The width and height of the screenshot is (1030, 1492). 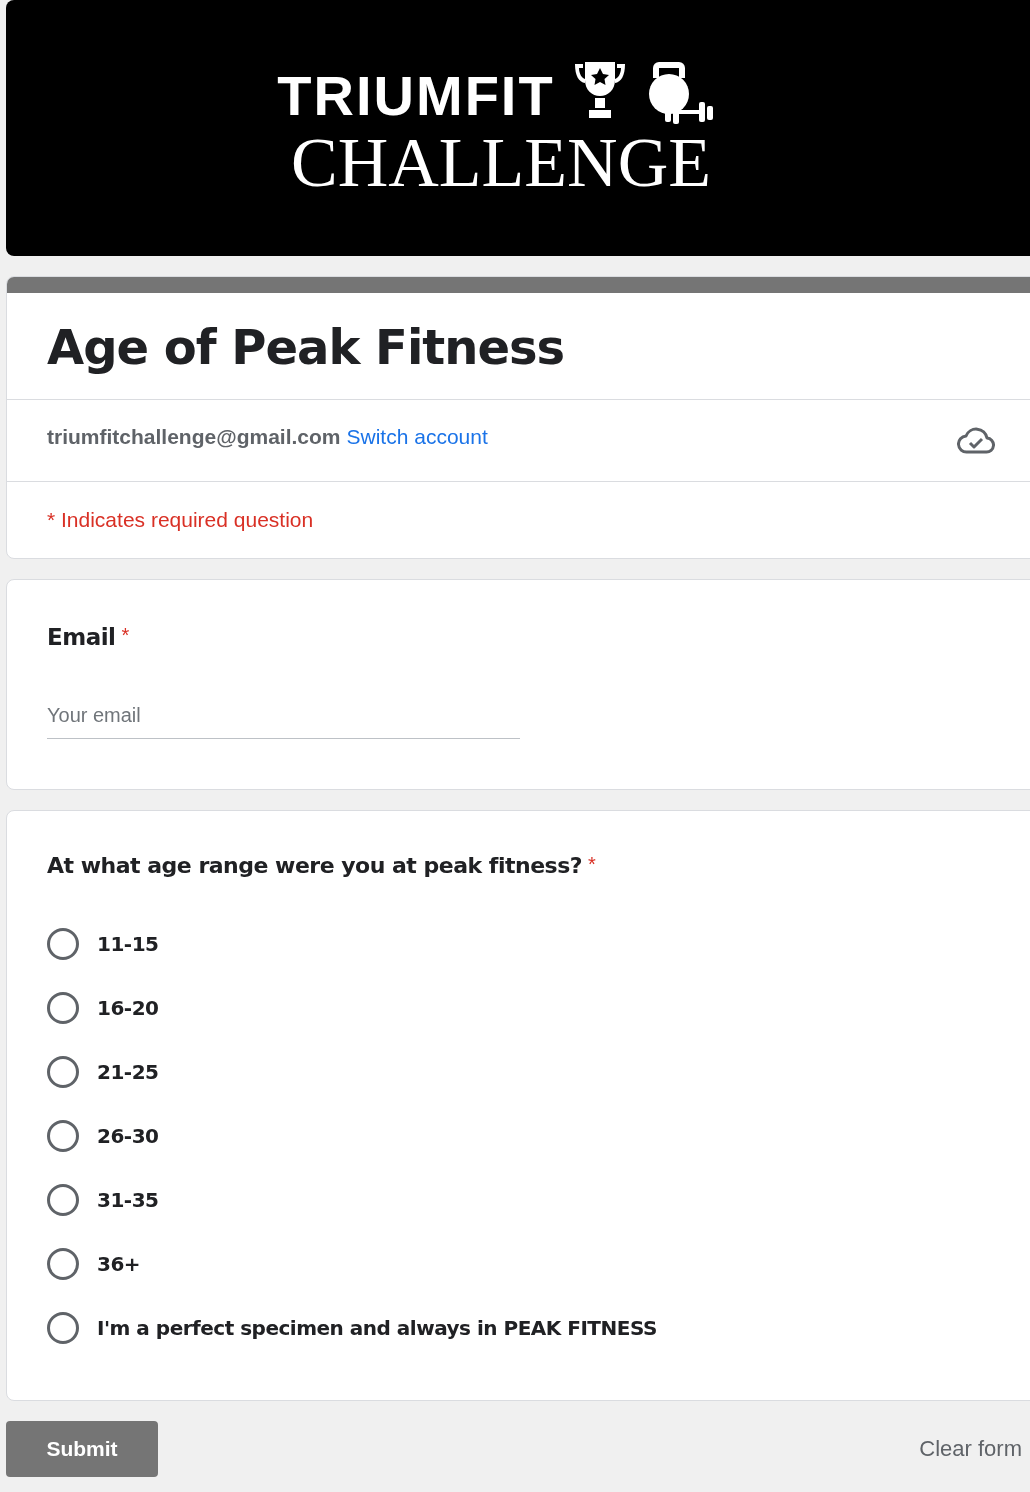 What do you see at coordinates (417, 436) in the screenshot?
I see `switch-account-link: Switch account` at bounding box center [417, 436].